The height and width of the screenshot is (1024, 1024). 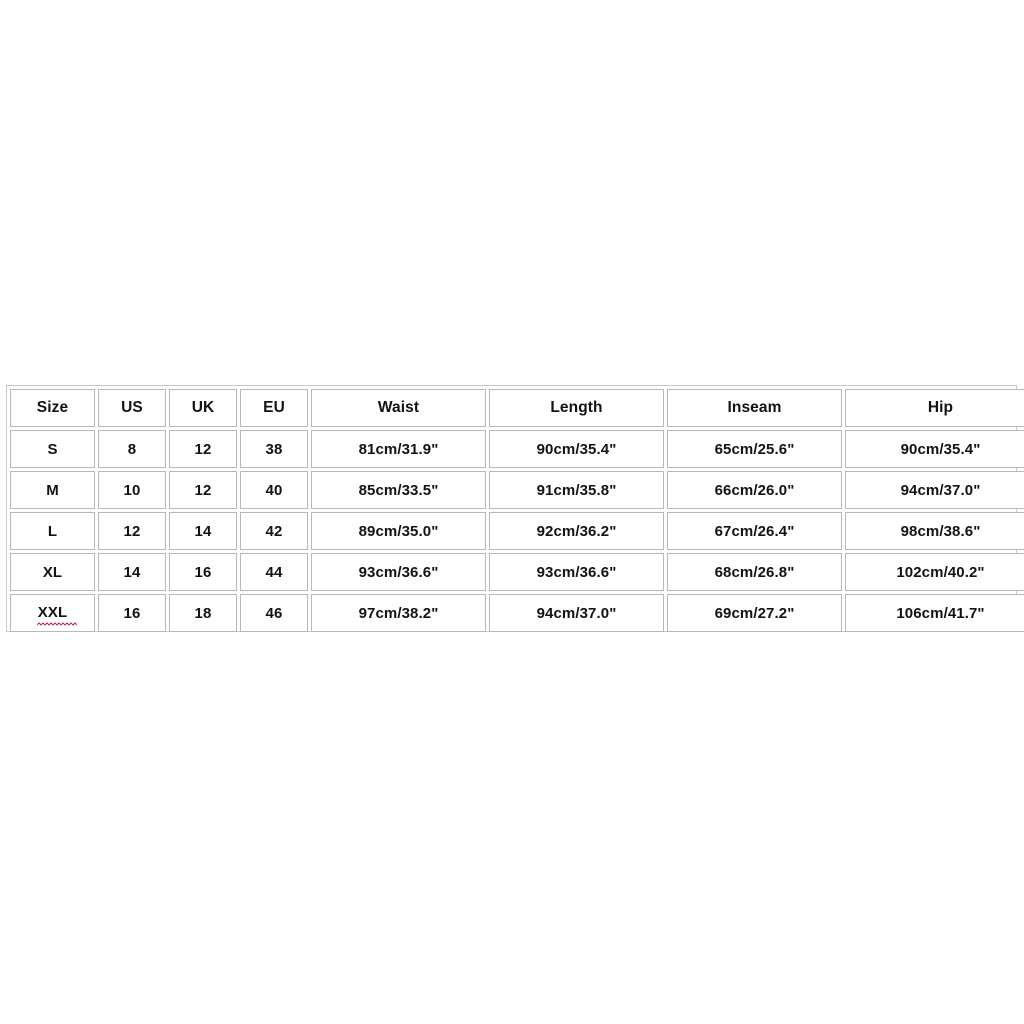 I want to click on cell-hip: 90cm/35.4", so click(x=934, y=449).